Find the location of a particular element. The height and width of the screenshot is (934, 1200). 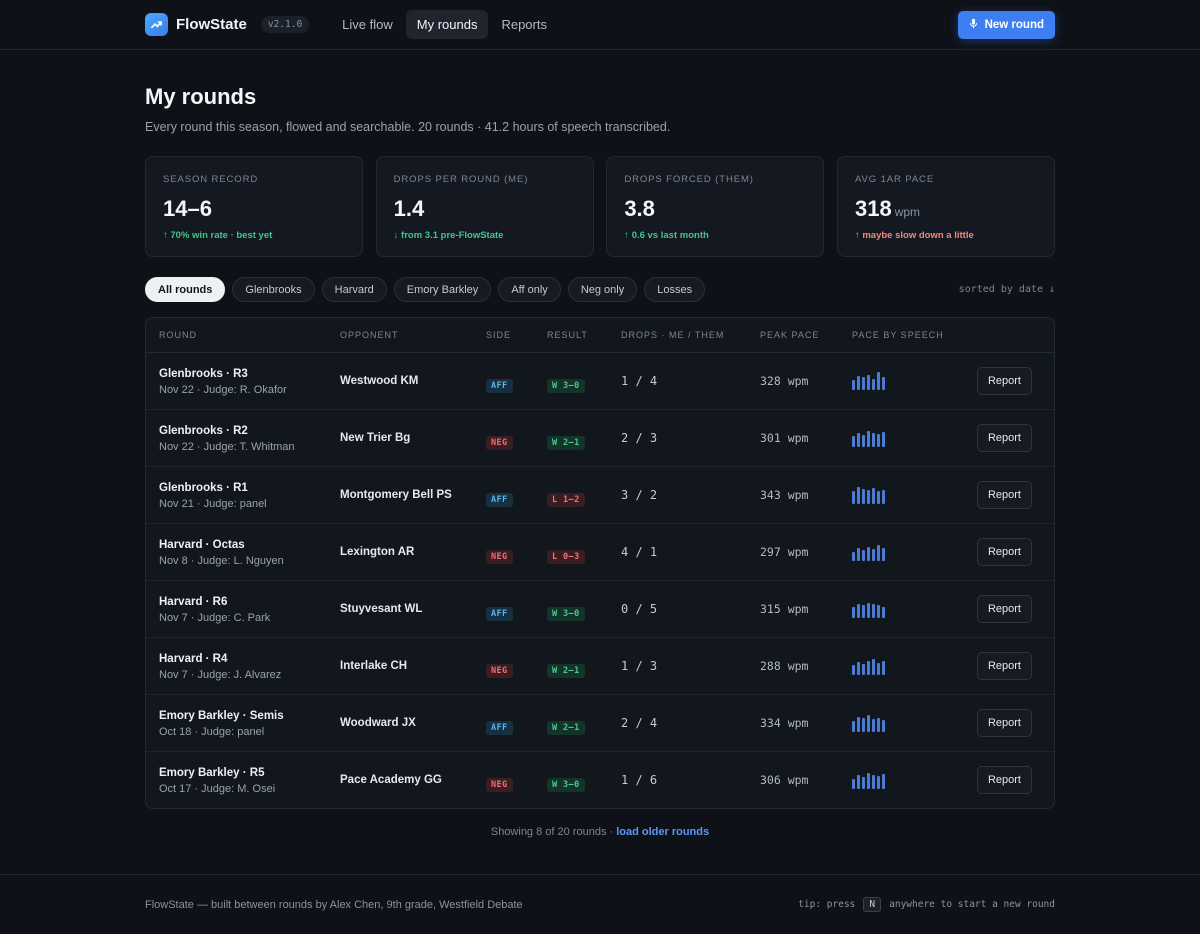

nav-live-flow: Live flow is located at coordinates (367, 24).